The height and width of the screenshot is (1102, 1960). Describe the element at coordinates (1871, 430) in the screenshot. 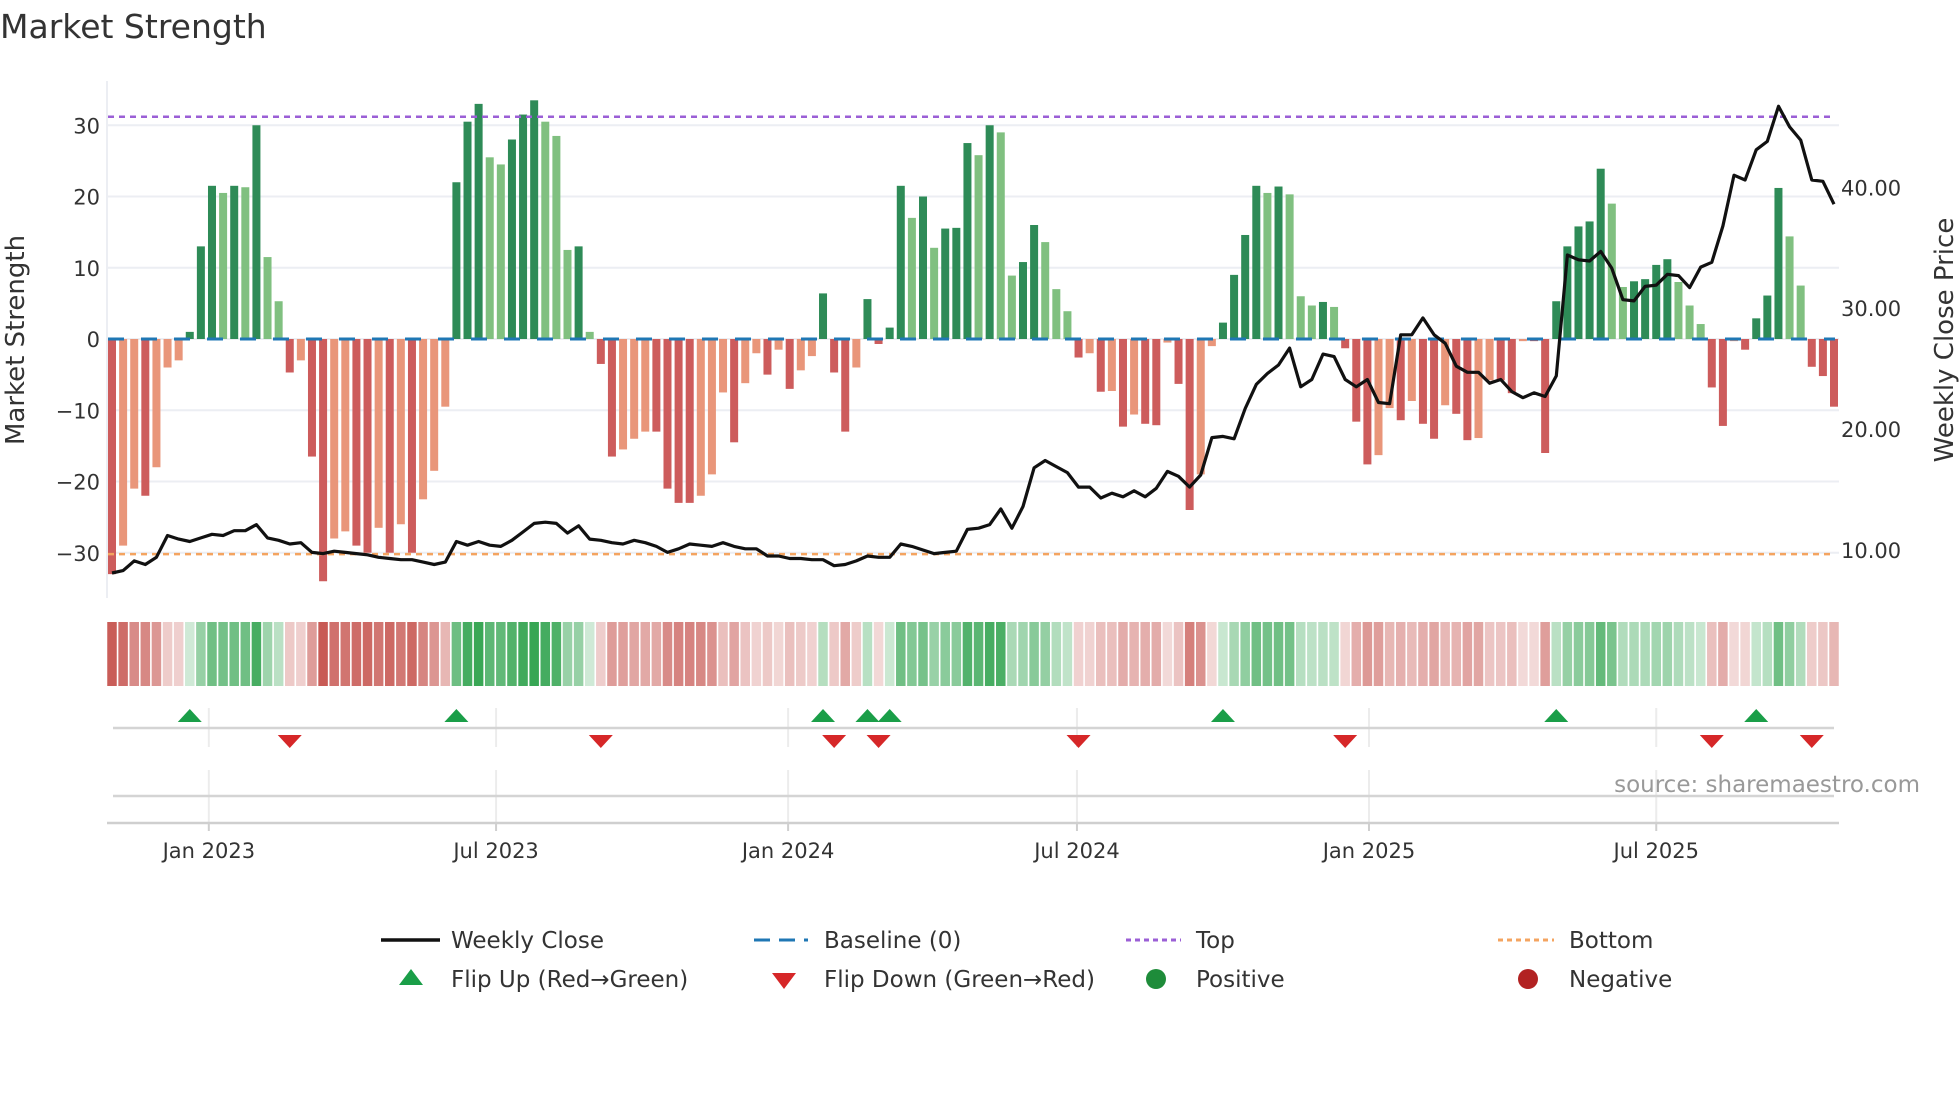

I see `y2-tick-label: 20.00` at that location.